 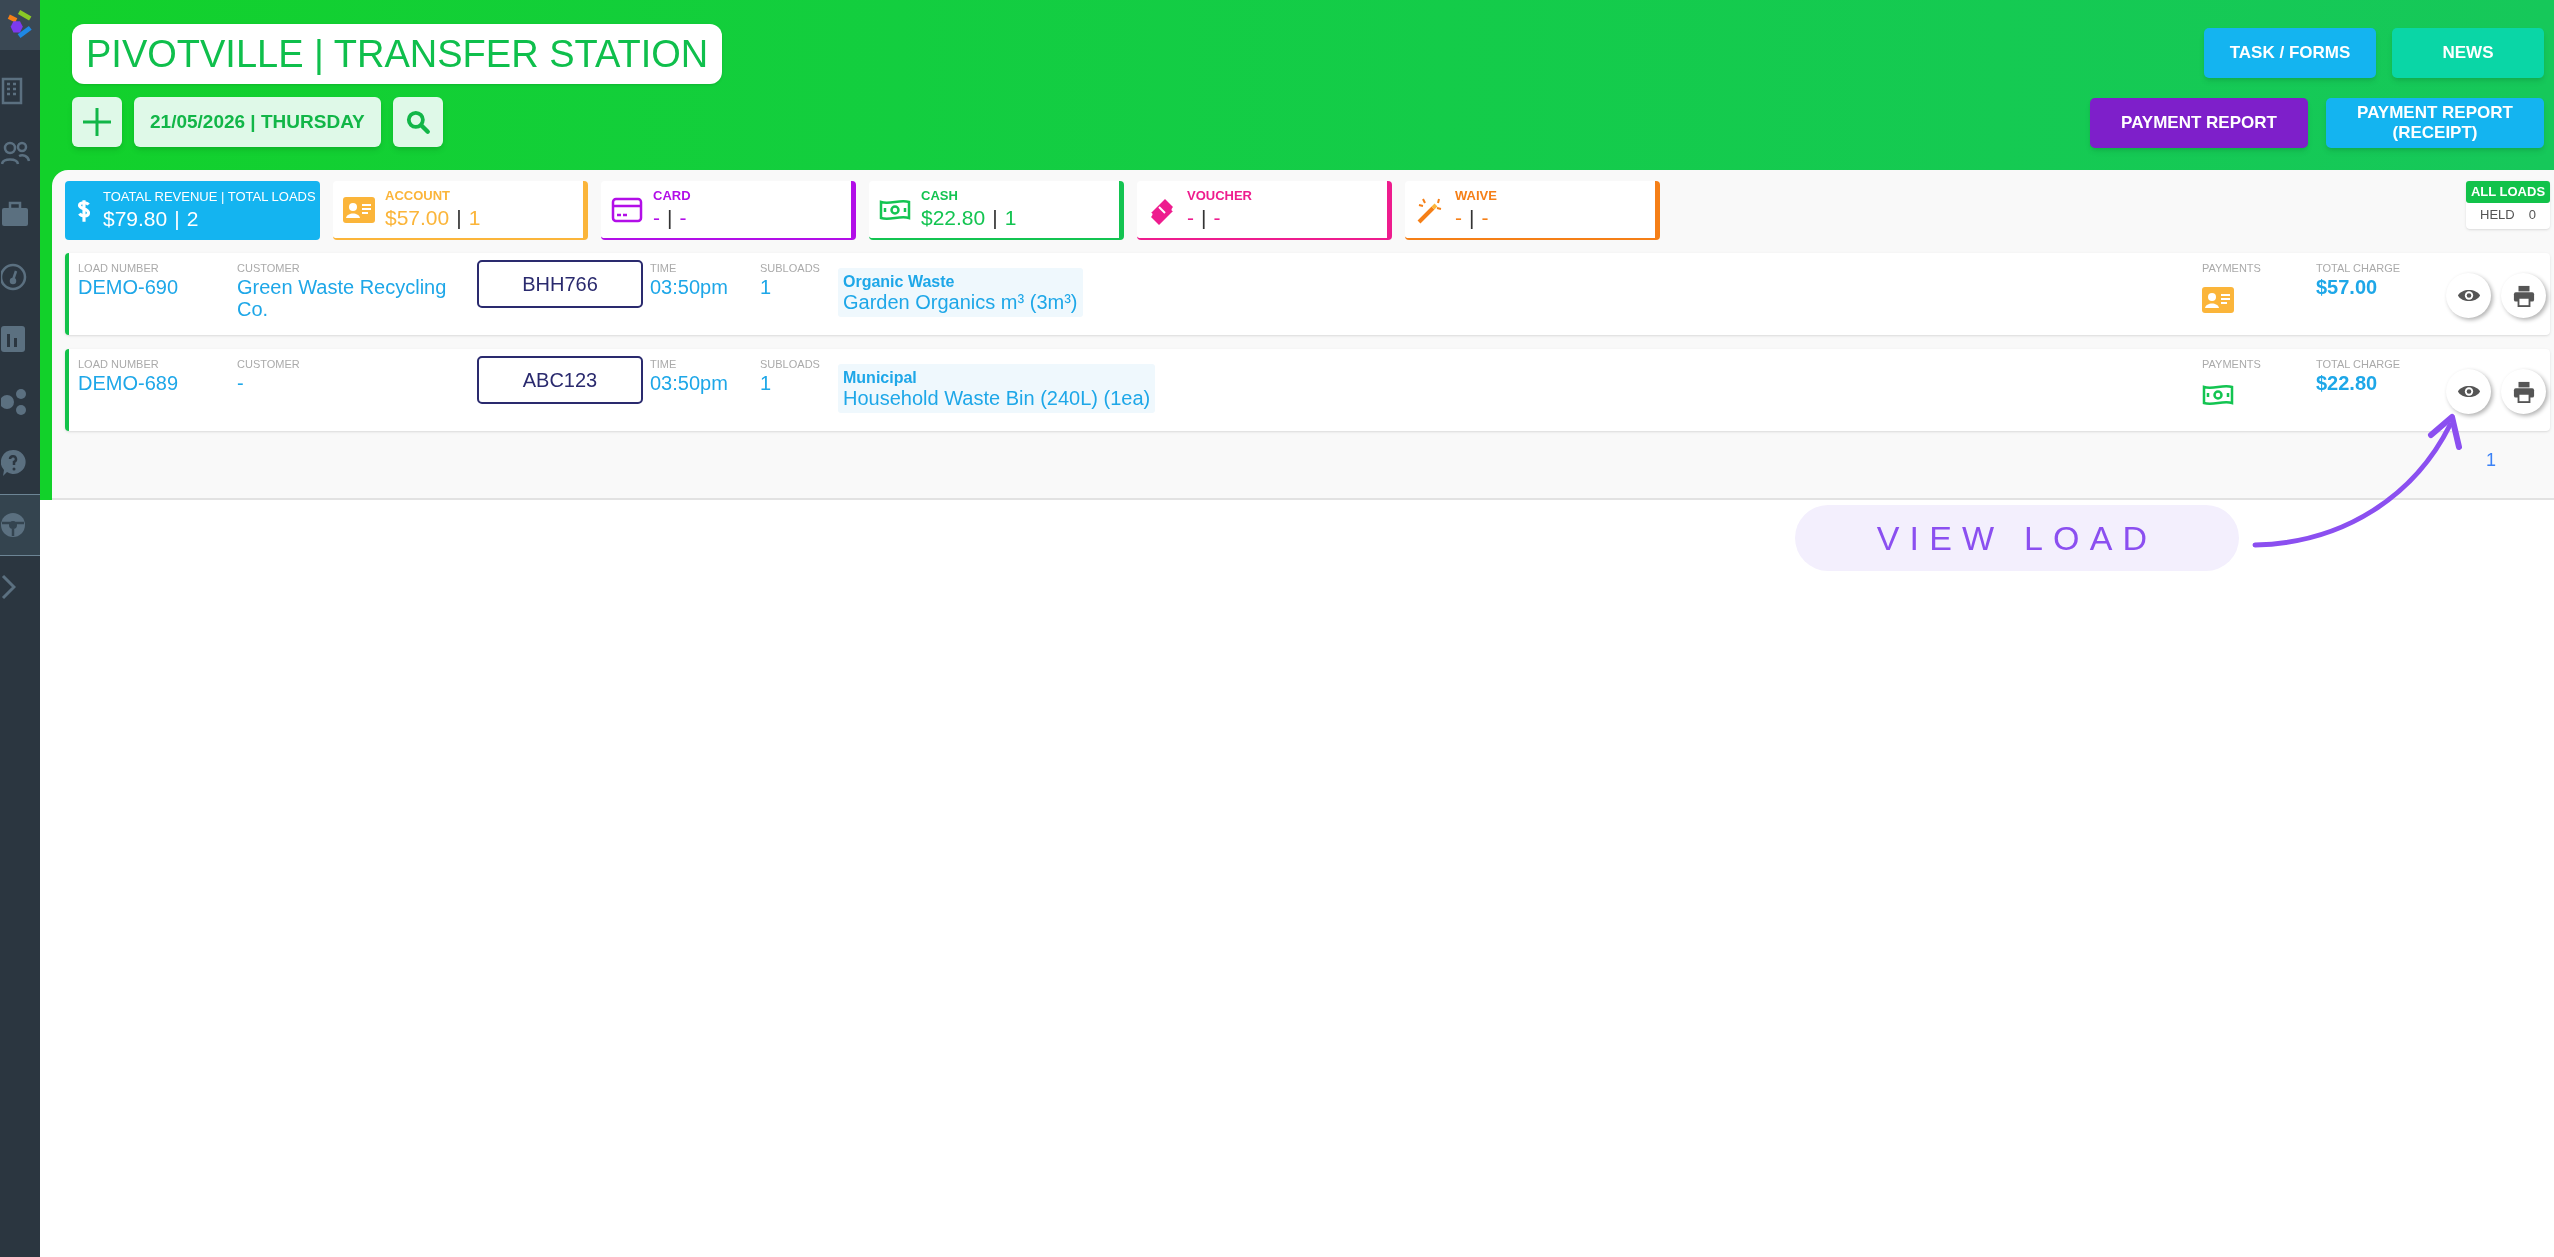 What do you see at coordinates (2017, 538) in the screenshot?
I see `callout-label: VIEW LOAD` at bounding box center [2017, 538].